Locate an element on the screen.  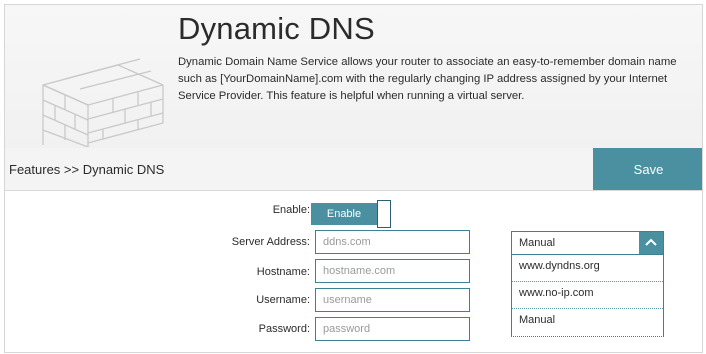
brick-wall-icon is located at coordinates (103, 102).